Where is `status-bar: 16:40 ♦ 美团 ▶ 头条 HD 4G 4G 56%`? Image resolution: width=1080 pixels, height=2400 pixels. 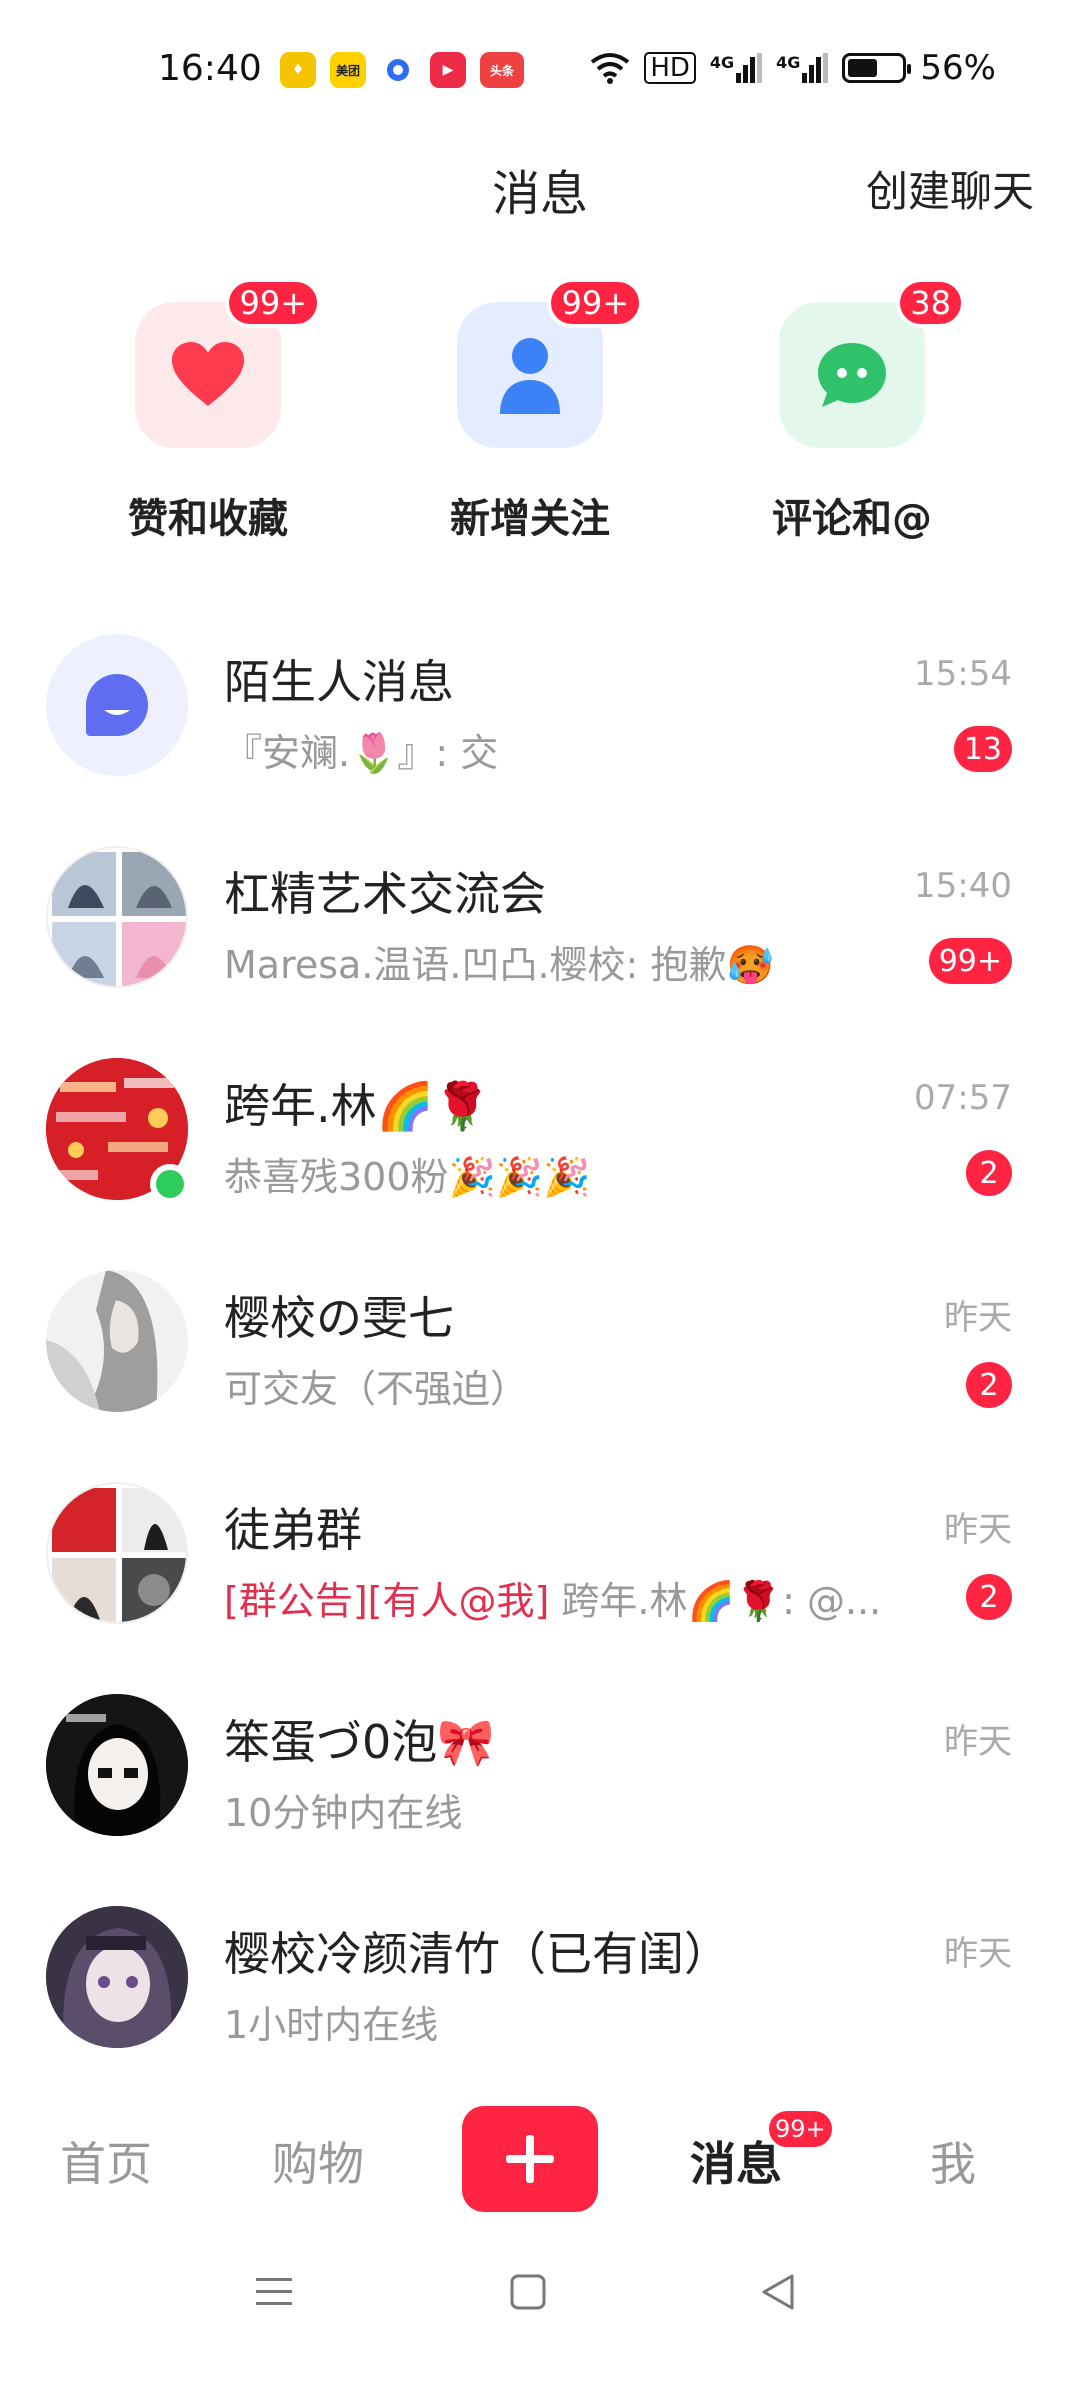 status-bar: 16:40 ♦ 美团 ▶ 头条 HD 4G 4G 56% is located at coordinates (540, 70).